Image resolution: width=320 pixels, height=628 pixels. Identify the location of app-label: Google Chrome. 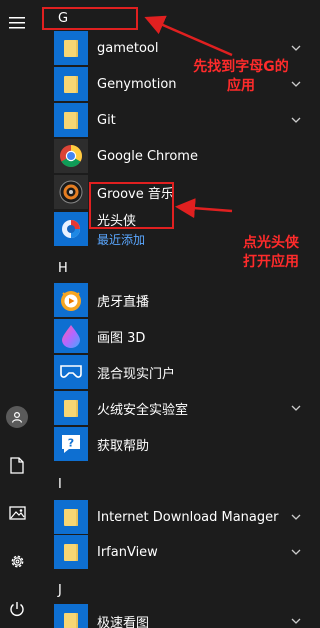
(147, 156).